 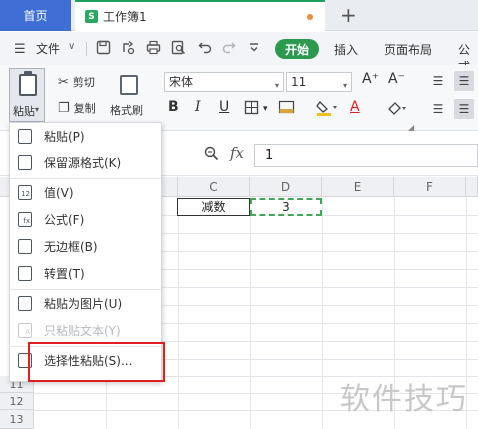 What do you see at coordinates (173, 107) in the screenshot?
I see `bold-button: B` at bounding box center [173, 107].